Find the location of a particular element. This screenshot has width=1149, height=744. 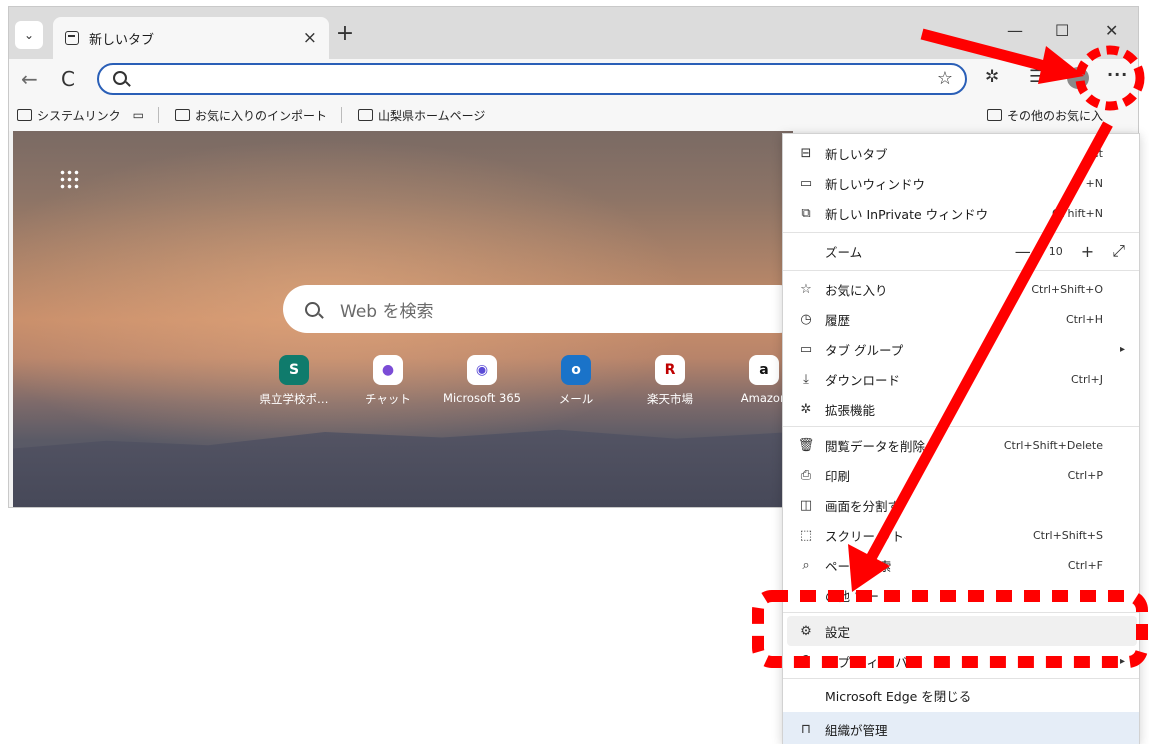

tab-close-button: × is located at coordinates (310, 38).